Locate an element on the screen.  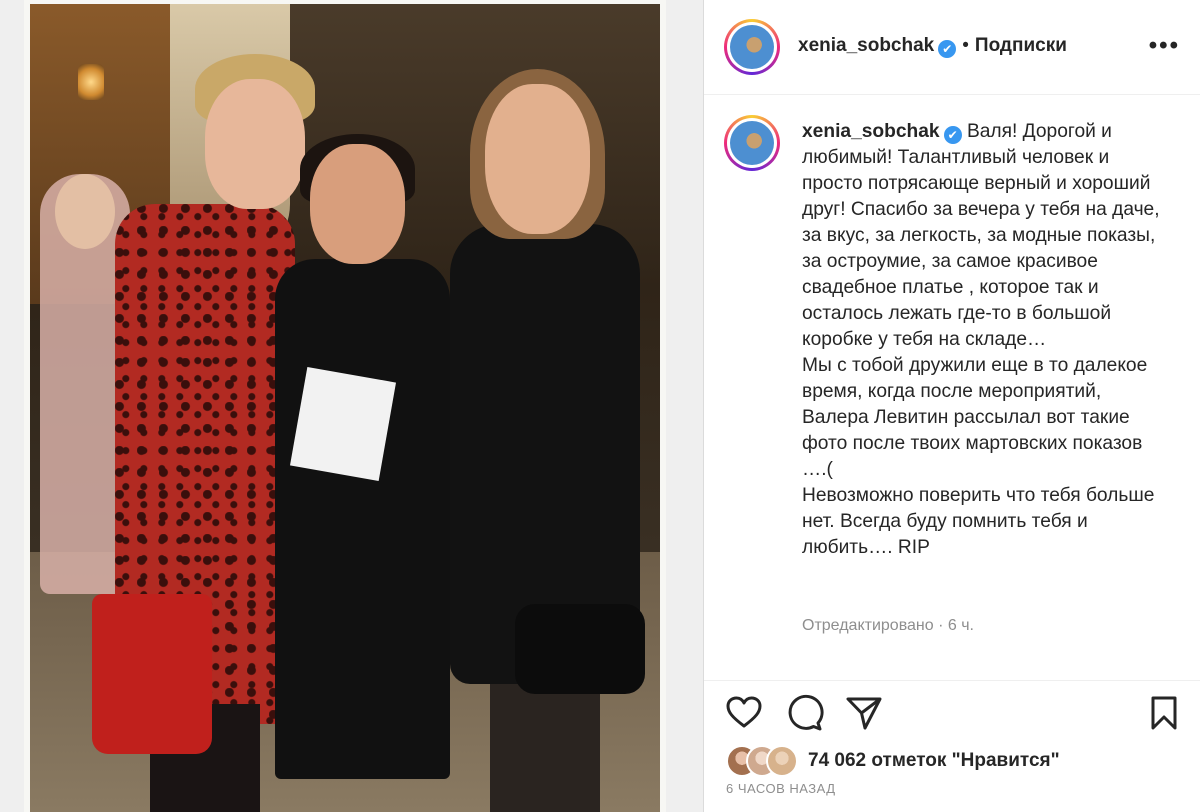
post-time: 6 ЧАСОВ НАЗАД is located at coordinates (781, 788).